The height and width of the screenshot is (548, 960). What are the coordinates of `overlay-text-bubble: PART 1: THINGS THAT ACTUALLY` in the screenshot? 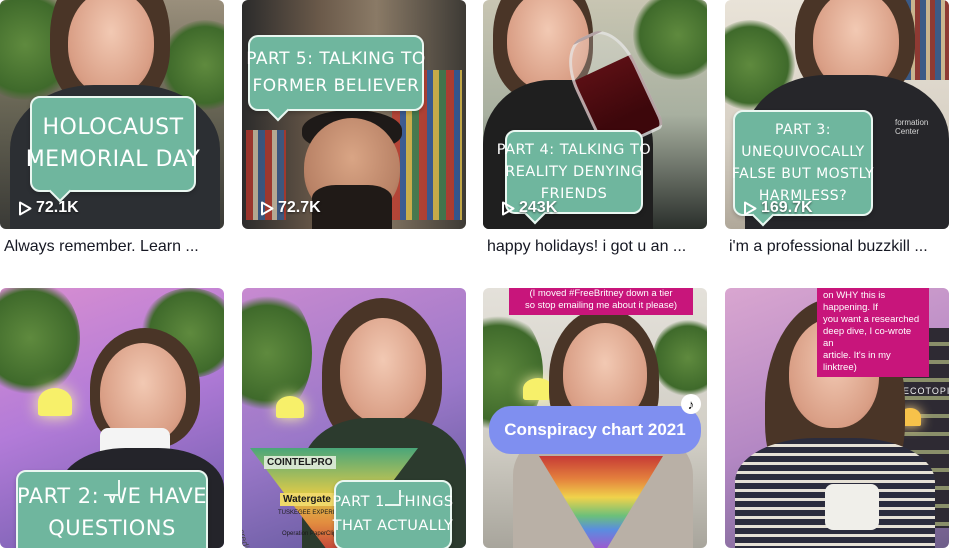 It's located at (393, 514).